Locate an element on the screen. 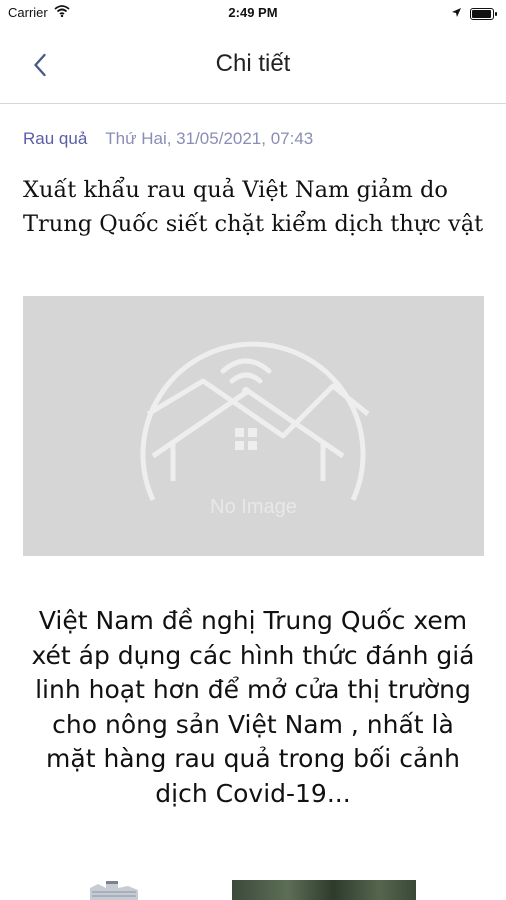 Image resolution: width=506 pixels, height=900 pixels. battery-level is located at coordinates (481, 14).